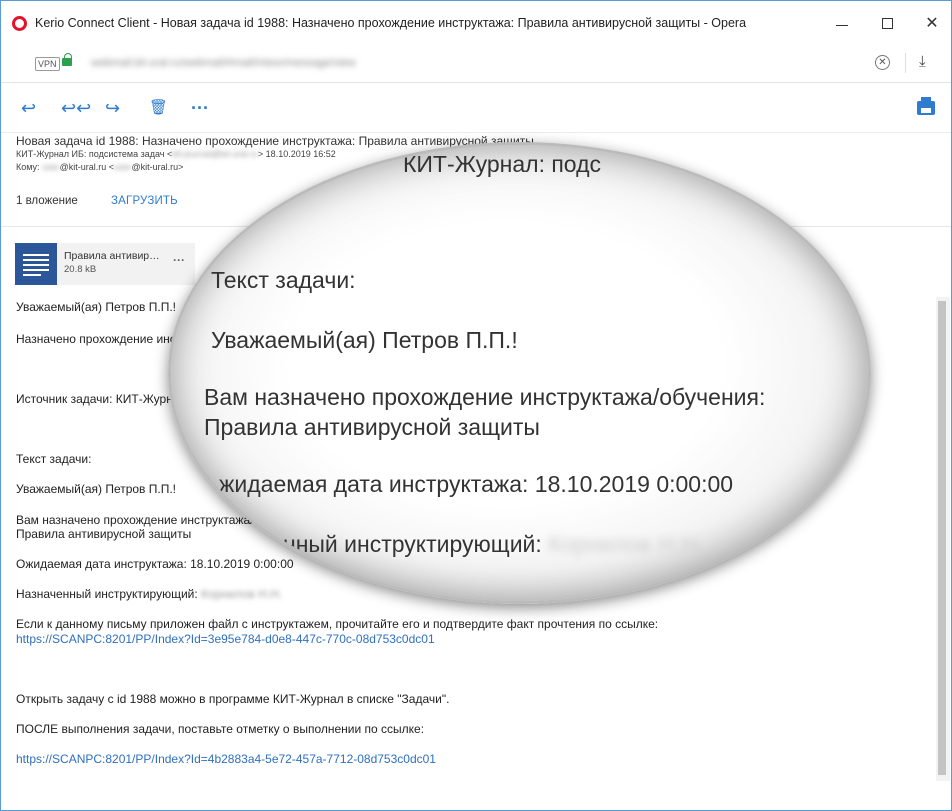 The image size is (952, 811). I want to click on instructor-name: Корнилов Н.Н., so click(242, 594).